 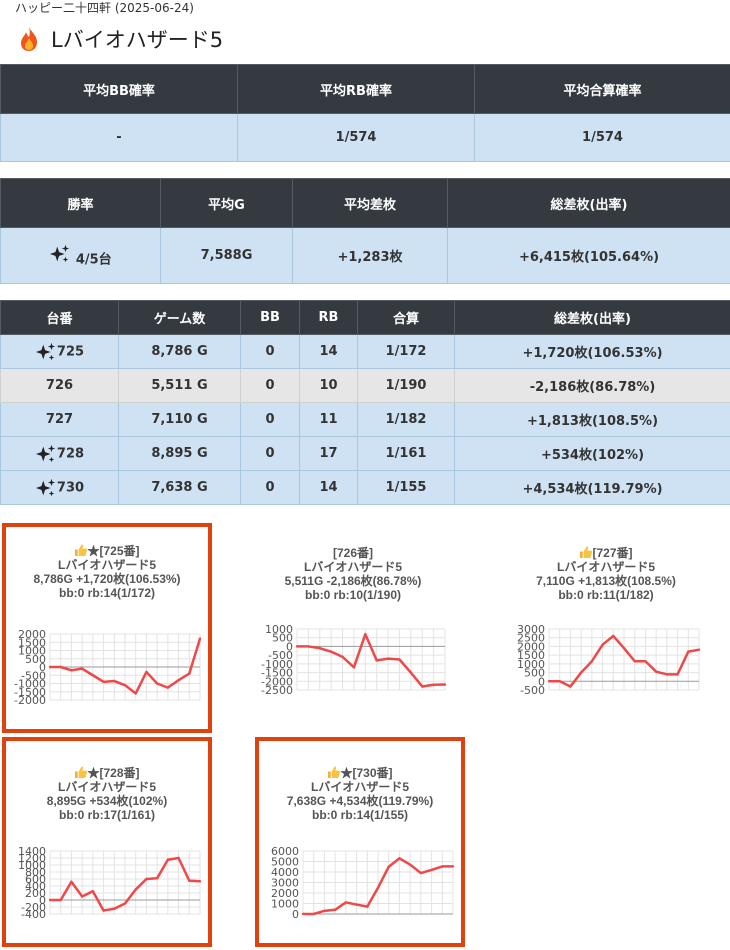 What do you see at coordinates (353, 581) in the screenshot?
I see `card-stats: 5,511G -2,186枚(86.78%)` at bounding box center [353, 581].